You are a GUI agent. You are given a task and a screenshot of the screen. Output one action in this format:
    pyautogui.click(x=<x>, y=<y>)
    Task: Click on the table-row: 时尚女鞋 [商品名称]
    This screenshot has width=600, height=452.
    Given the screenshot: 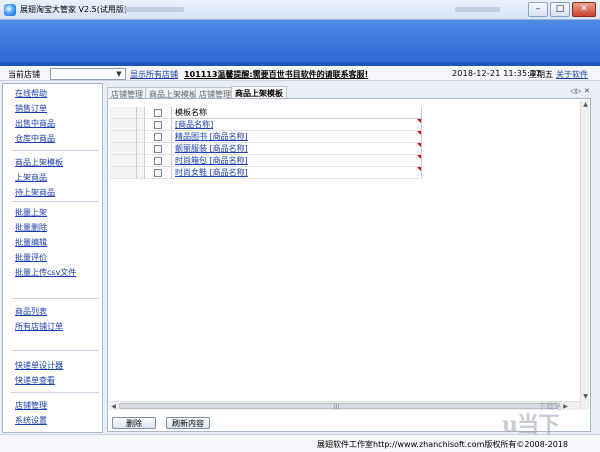 What is the action you would take?
    pyautogui.click(x=266, y=173)
    